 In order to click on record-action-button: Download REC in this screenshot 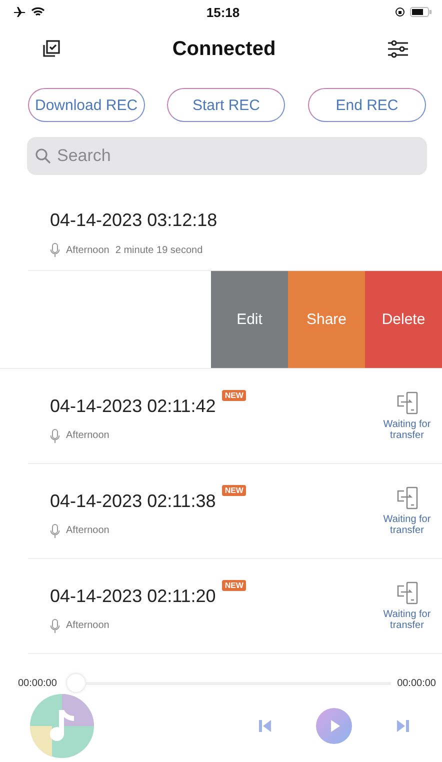, I will do `click(86, 105)`.